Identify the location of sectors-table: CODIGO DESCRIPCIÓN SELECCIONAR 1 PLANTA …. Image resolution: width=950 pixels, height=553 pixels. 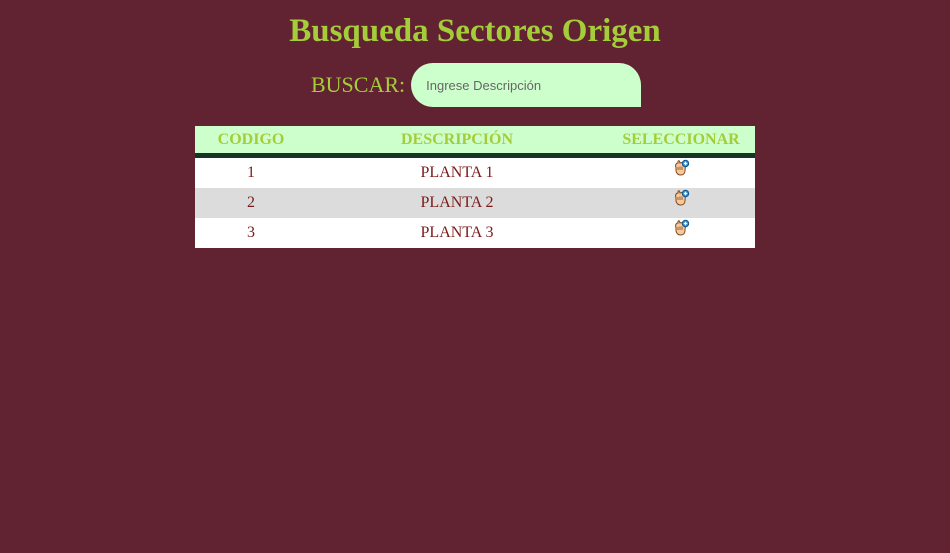
(475, 187).